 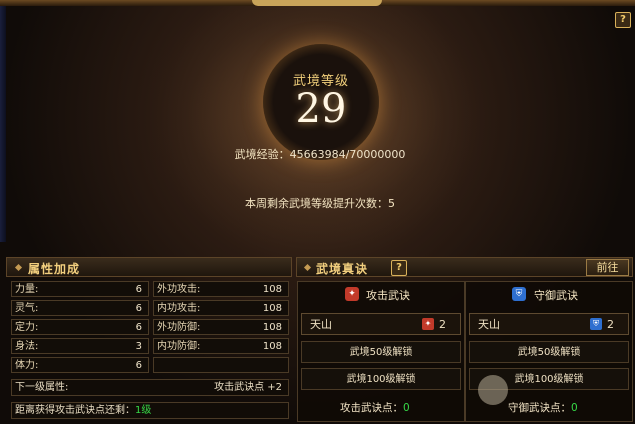 I want to click on help-button: ?, so click(x=623, y=20).